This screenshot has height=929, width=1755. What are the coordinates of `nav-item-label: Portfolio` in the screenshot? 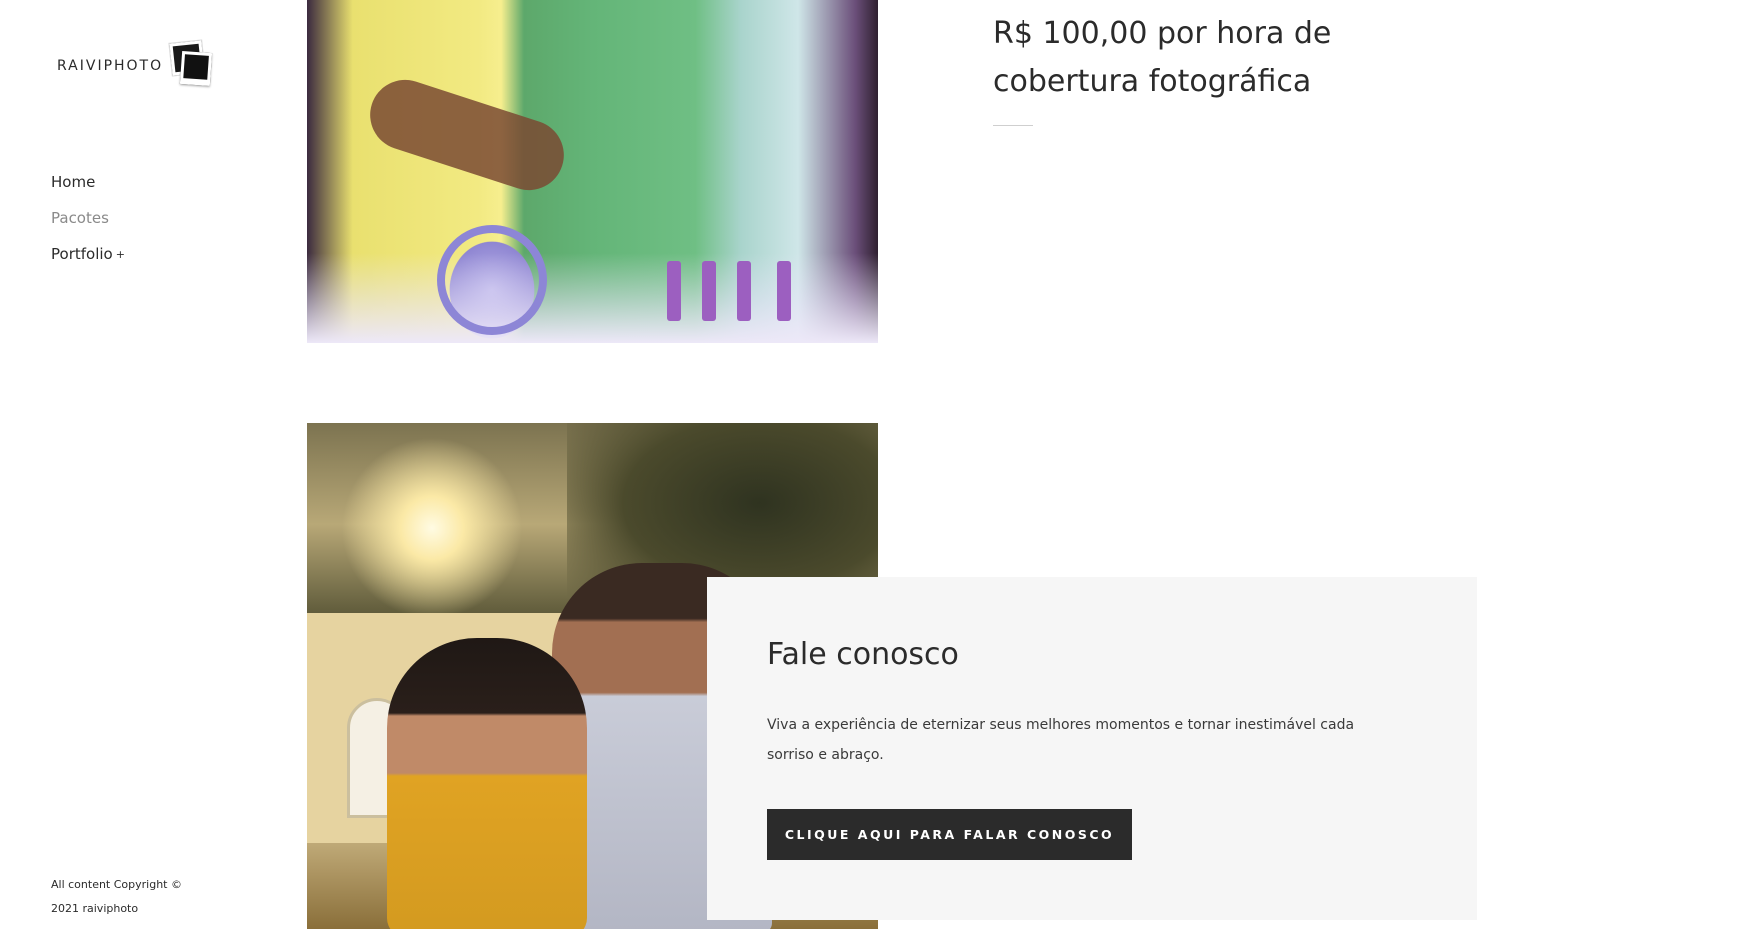 It's located at (82, 254).